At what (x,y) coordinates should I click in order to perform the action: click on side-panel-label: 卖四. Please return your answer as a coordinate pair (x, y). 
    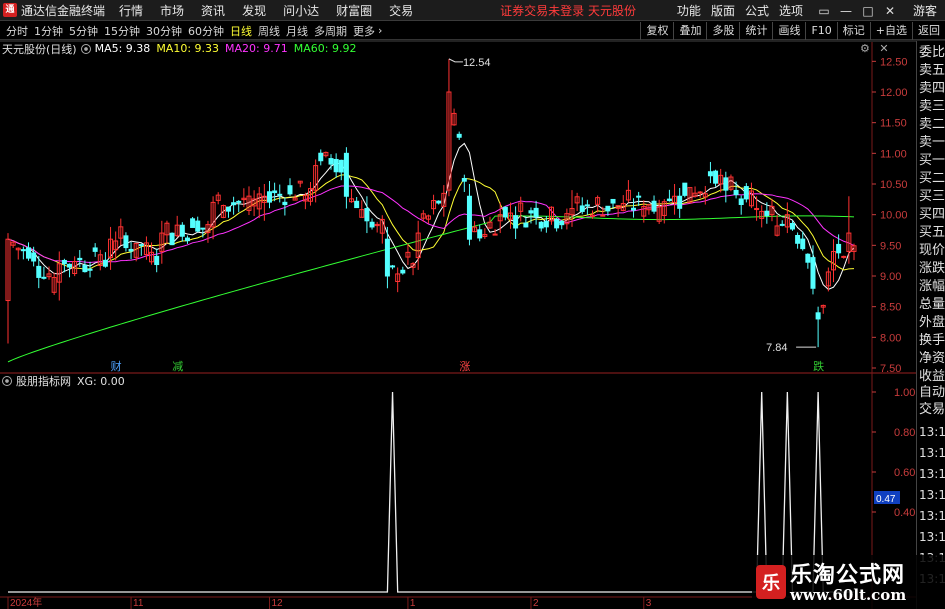
    Looking at the image, I should click on (932, 88).